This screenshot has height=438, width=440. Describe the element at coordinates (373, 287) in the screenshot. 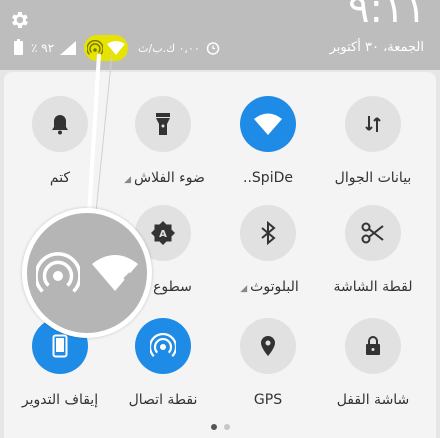

I see `tile-label: لقطة الشاشة` at that location.